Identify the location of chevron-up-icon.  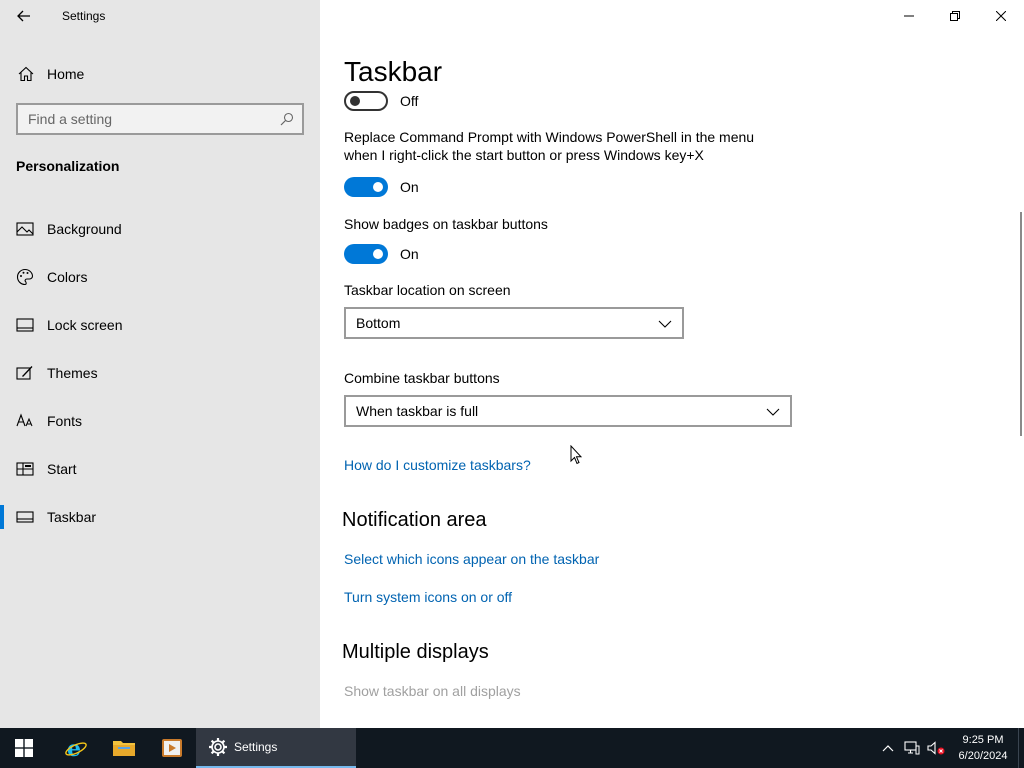
(888, 748).